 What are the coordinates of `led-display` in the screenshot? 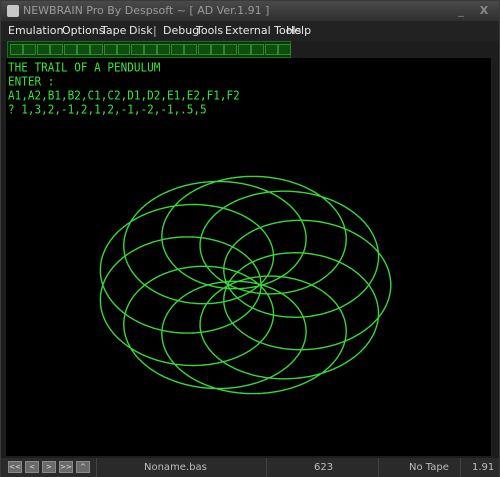 It's located at (149, 49).